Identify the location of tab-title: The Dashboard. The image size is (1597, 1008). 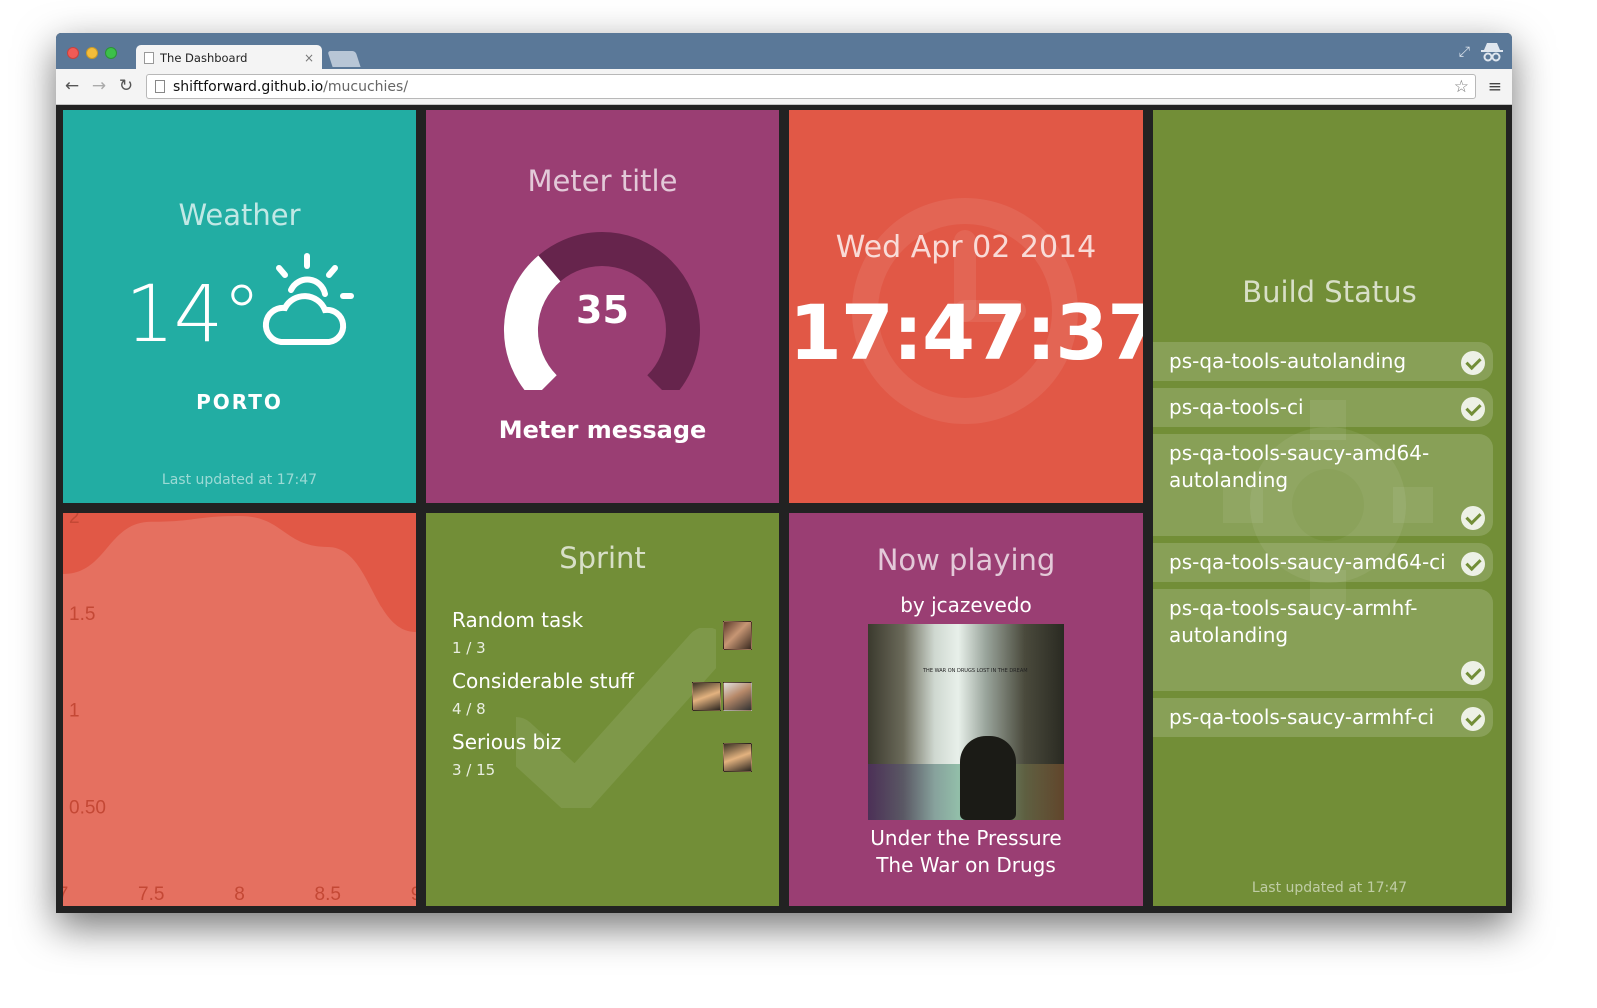
(204, 58).